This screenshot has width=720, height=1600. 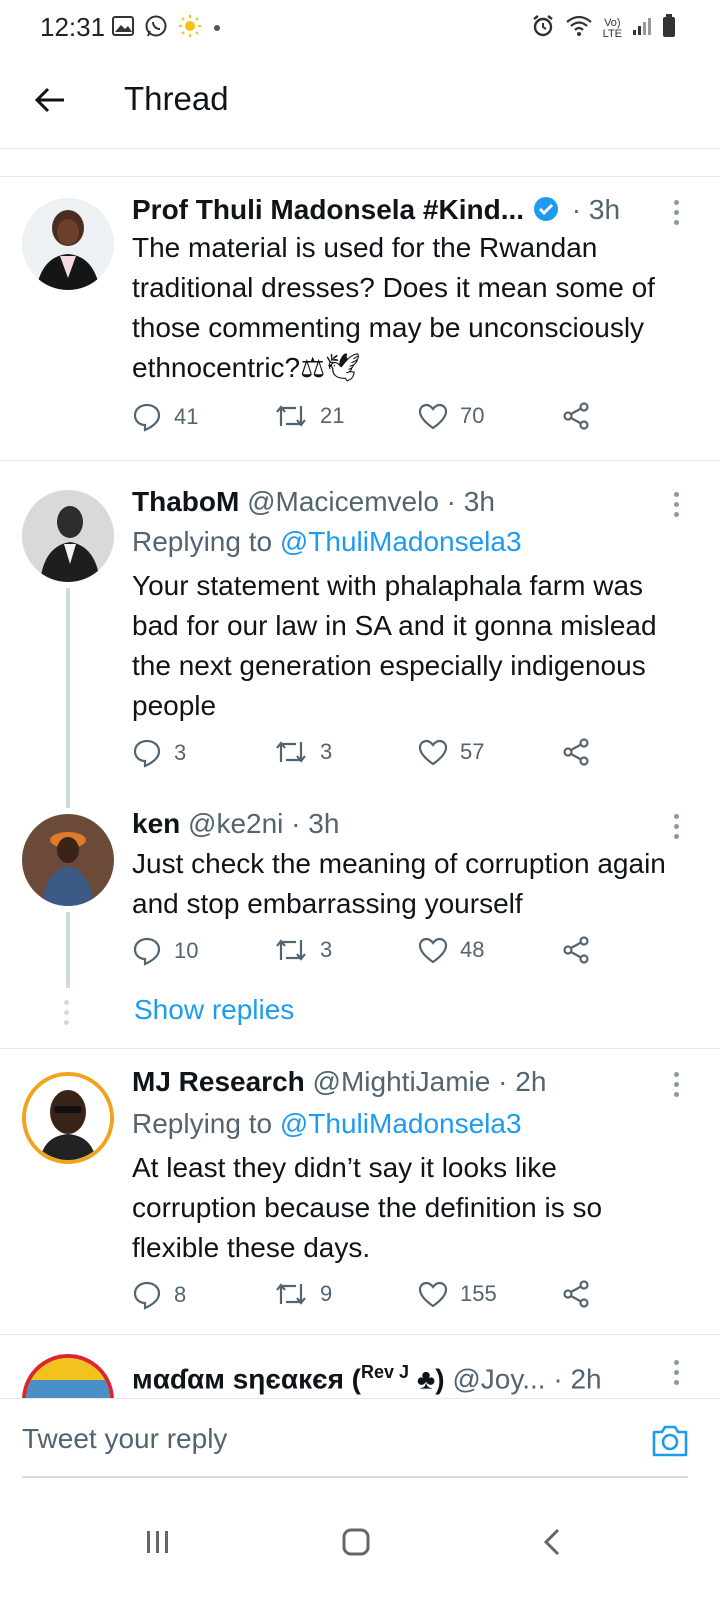 I want to click on tweet-actions: 3 3 57, so click(x=367, y=758).